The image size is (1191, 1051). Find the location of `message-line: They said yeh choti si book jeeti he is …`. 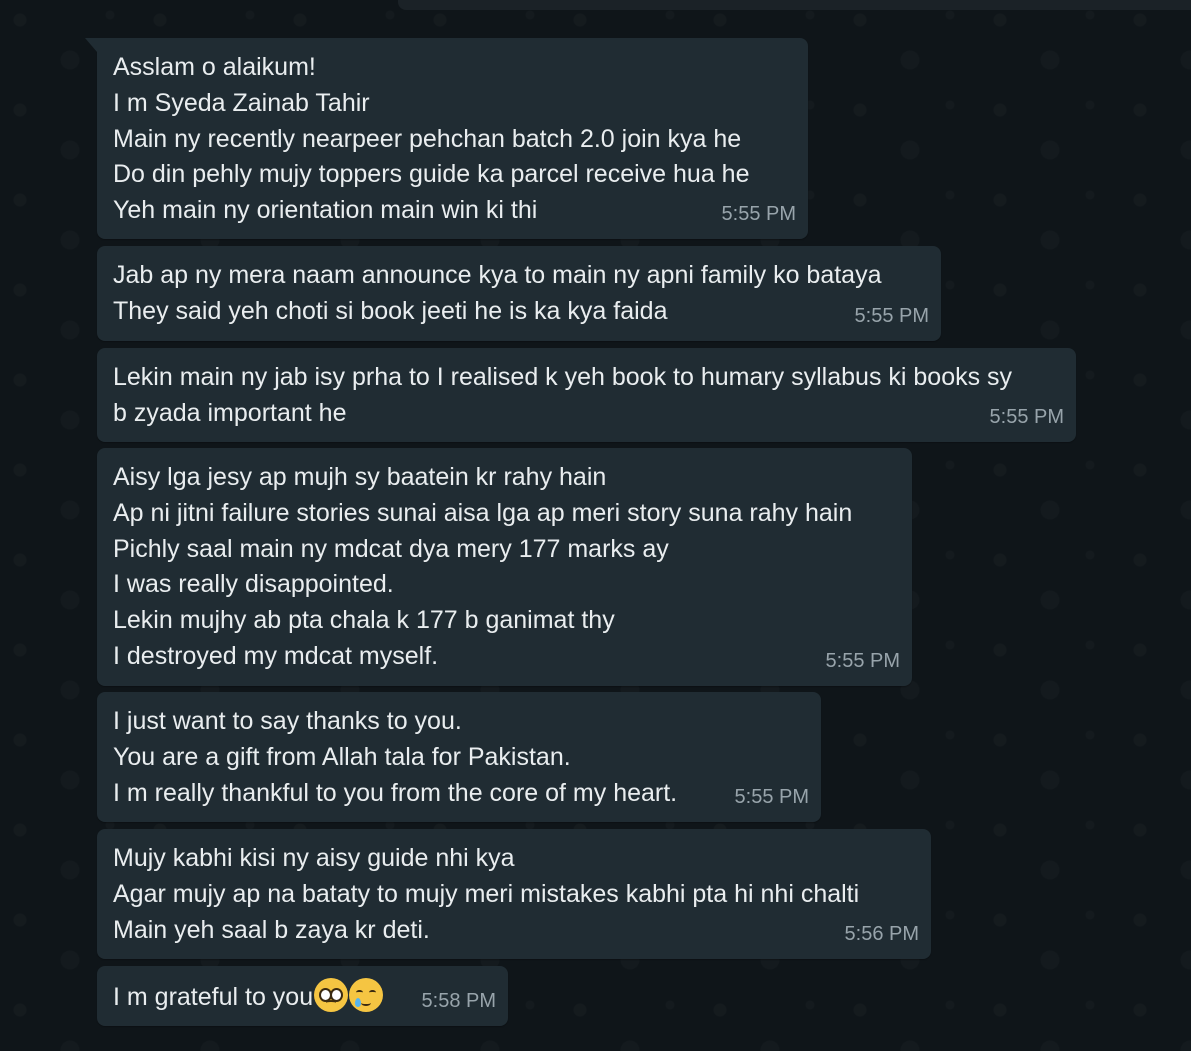

message-line: They said yeh choti si book jeeti he is … is located at coordinates (390, 310).